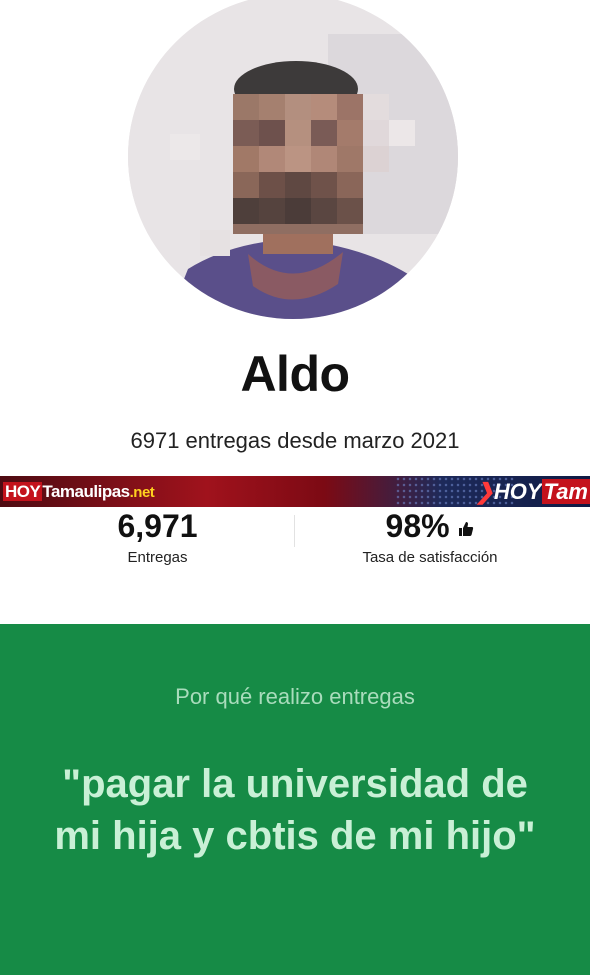 The image size is (590, 975). I want to click on watermark-left-logo: HOY Tamaulipas.net, so click(79, 492).